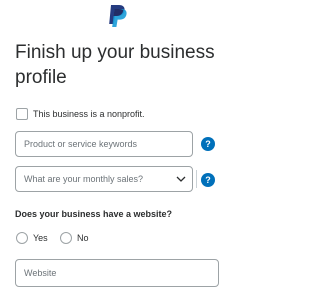 The image size is (320, 300). I want to click on website-input, so click(117, 273).